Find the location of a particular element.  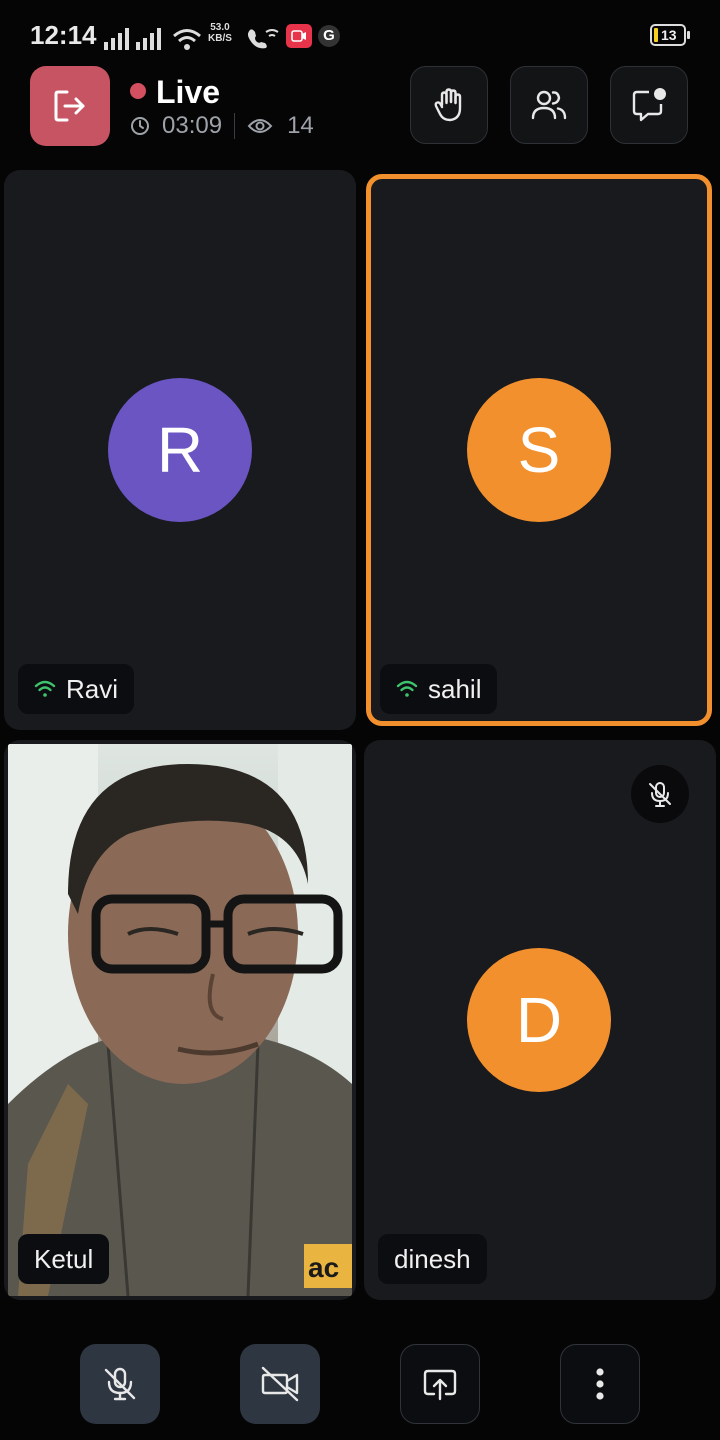

toggle-mic-button is located at coordinates (120, 1384).